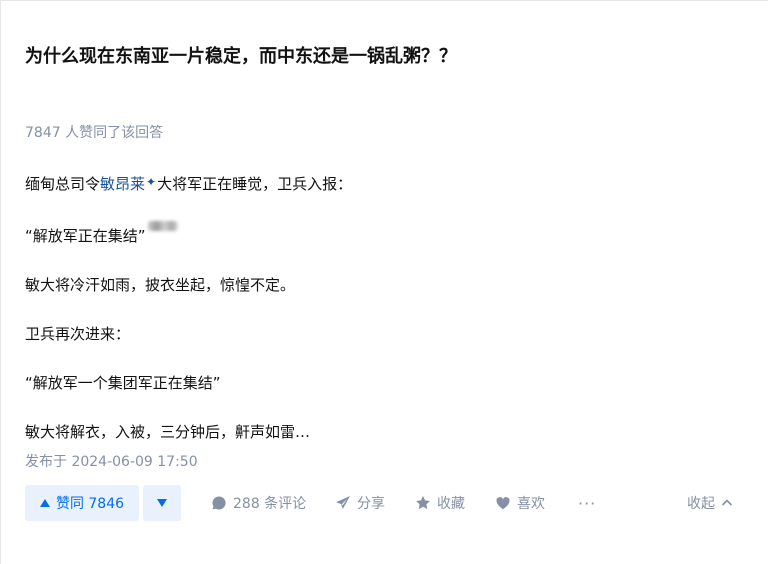  Describe the element at coordinates (503, 503) in the screenshot. I see `heart-icon` at that location.